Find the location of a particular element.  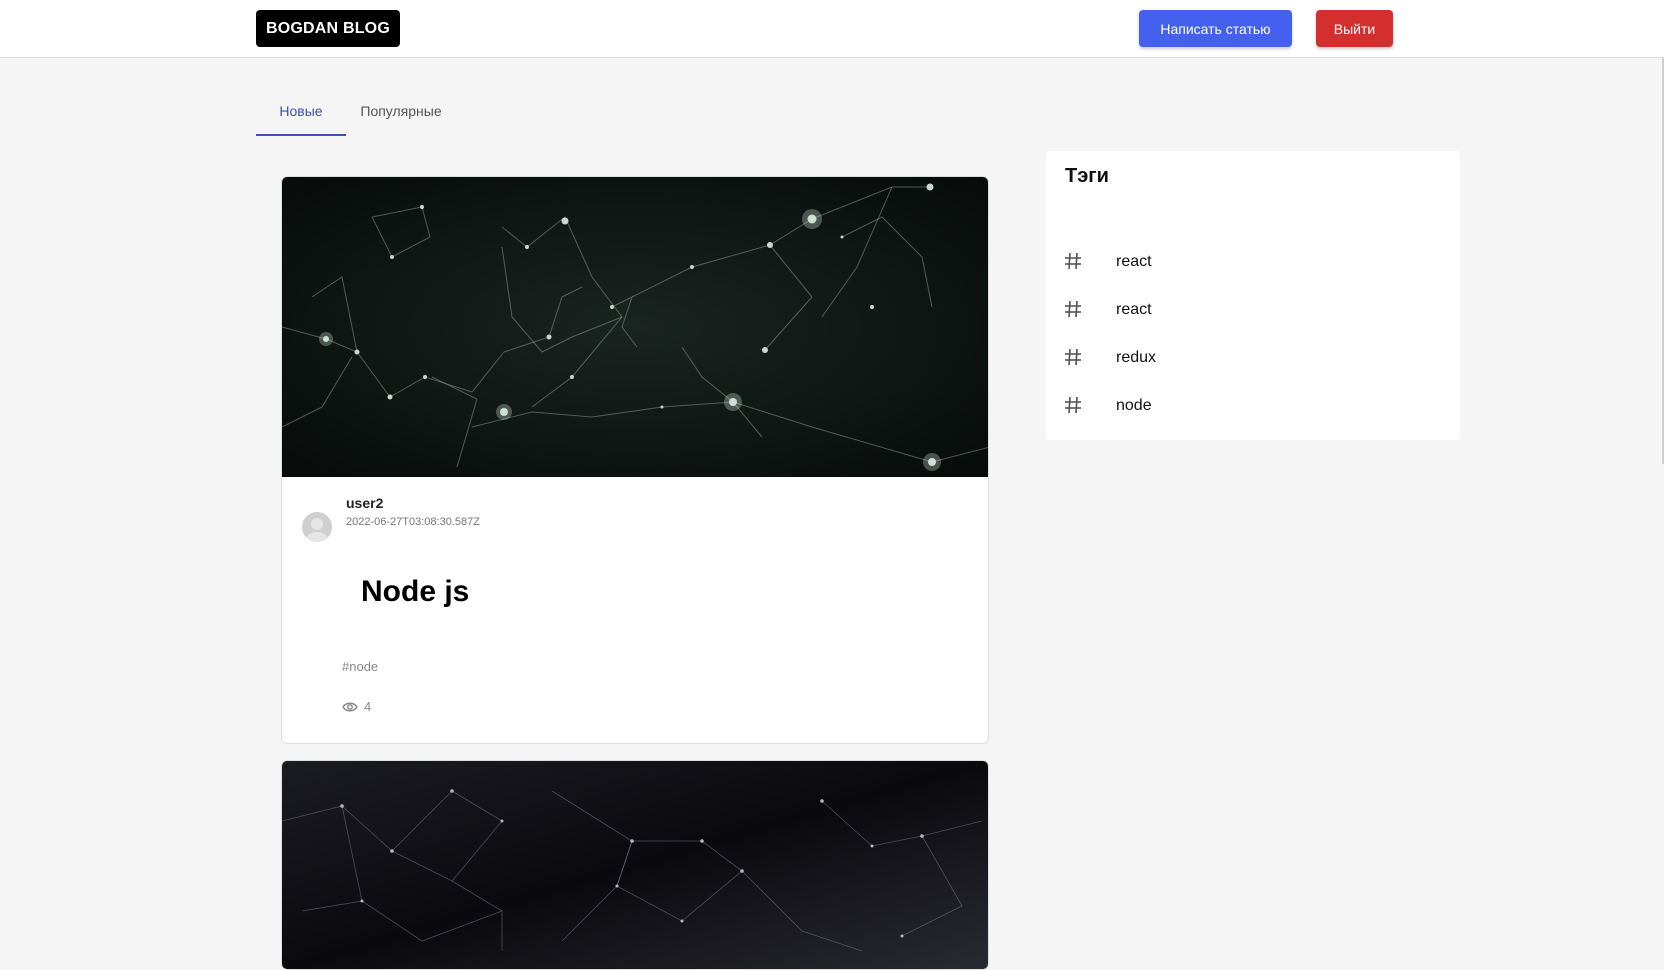

eye-icon is located at coordinates (350, 706).